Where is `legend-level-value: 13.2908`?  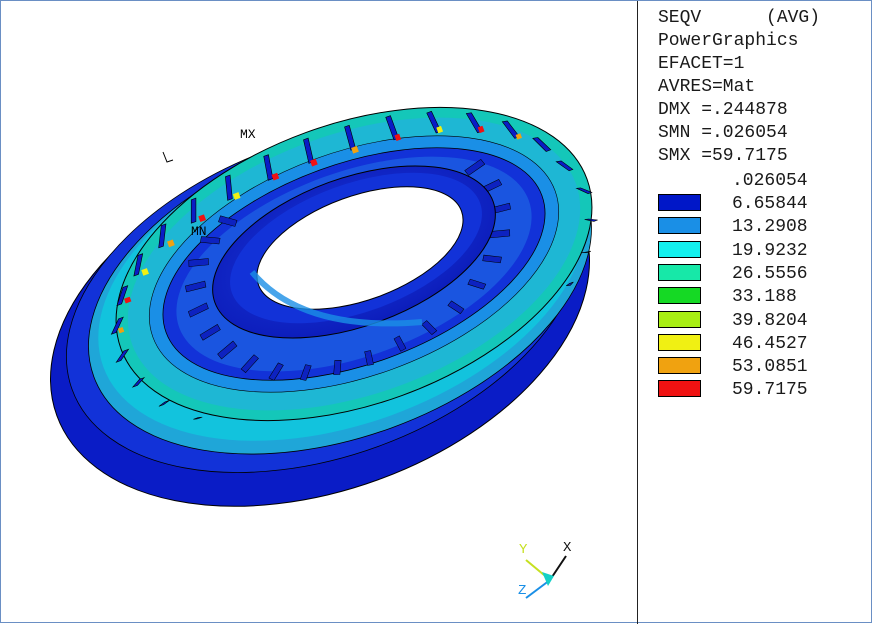
legend-level-value: 13.2908 is located at coordinates (770, 227).